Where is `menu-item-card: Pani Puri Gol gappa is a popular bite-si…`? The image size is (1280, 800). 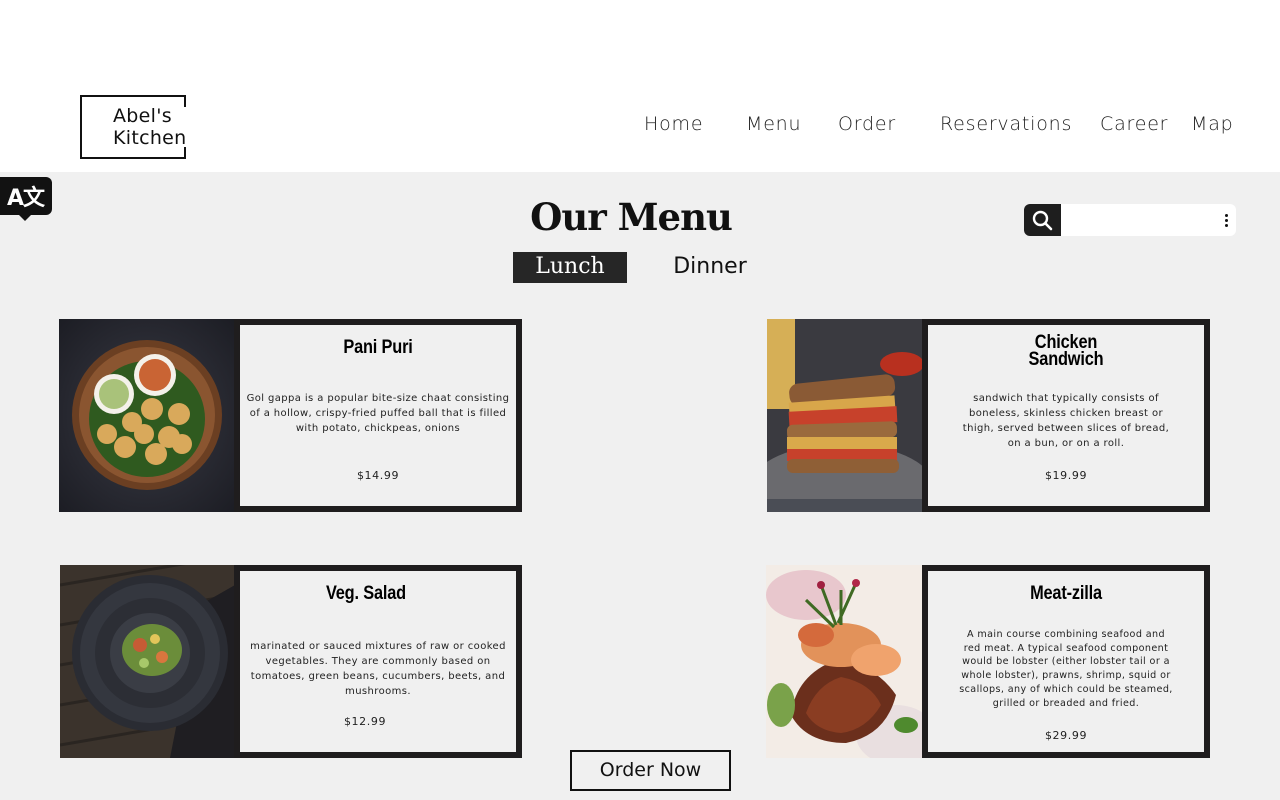
menu-item-card: Pani Puri Gol gappa is a popular bite-si… is located at coordinates (378, 415).